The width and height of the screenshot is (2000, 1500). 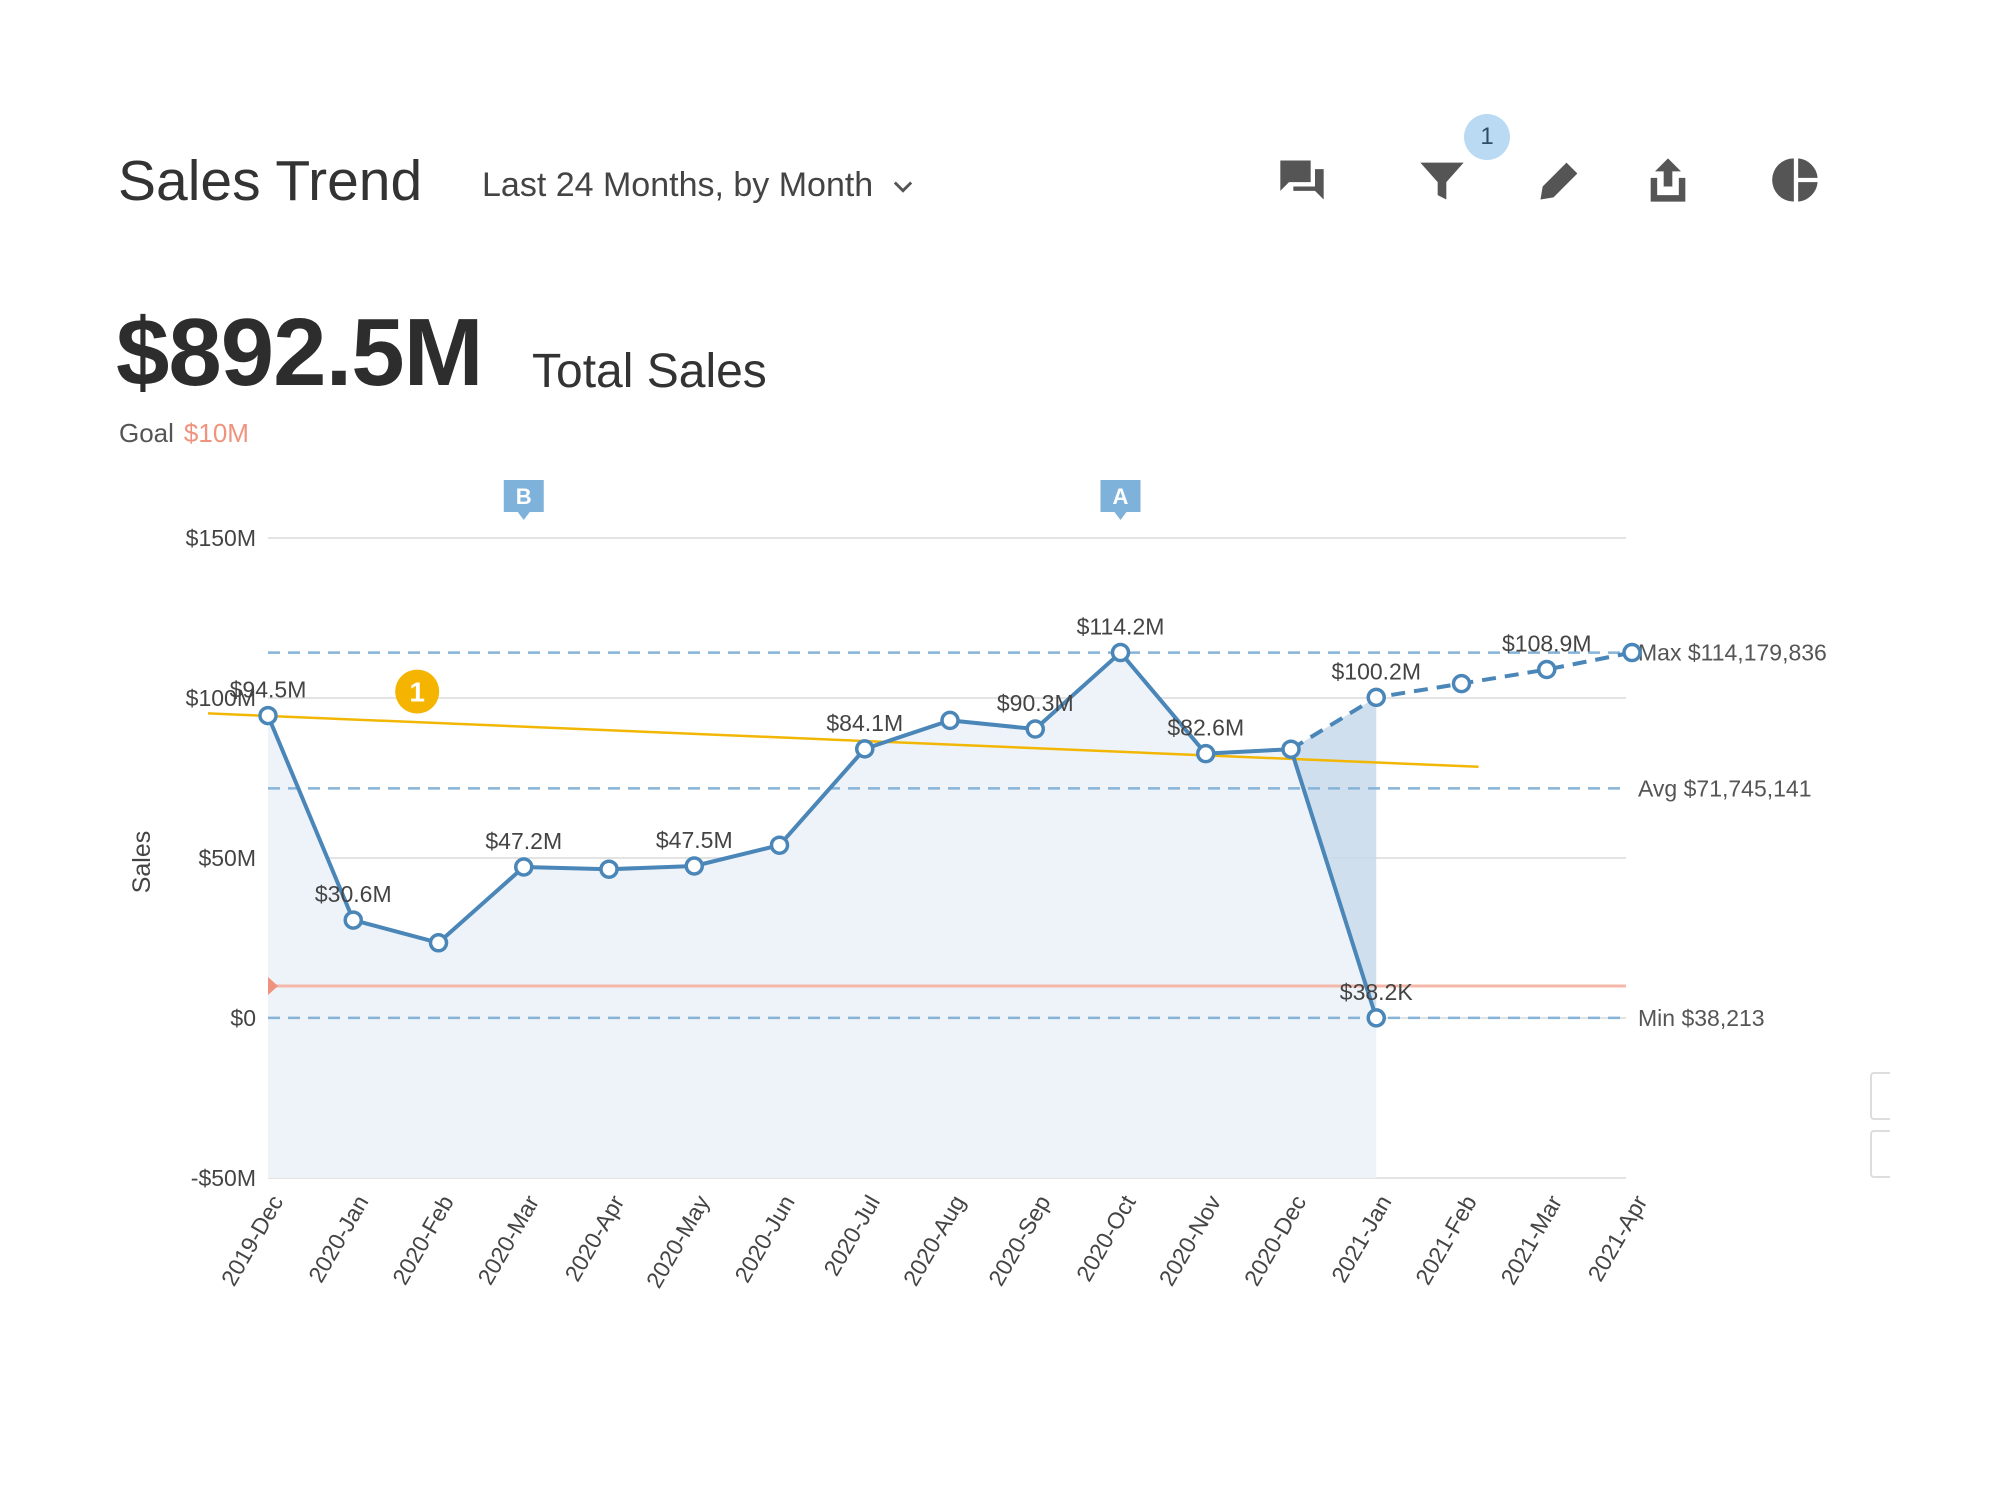 What do you see at coordinates (1617, 1237) in the screenshot?
I see `x-tick-label: 2021-Apr` at bounding box center [1617, 1237].